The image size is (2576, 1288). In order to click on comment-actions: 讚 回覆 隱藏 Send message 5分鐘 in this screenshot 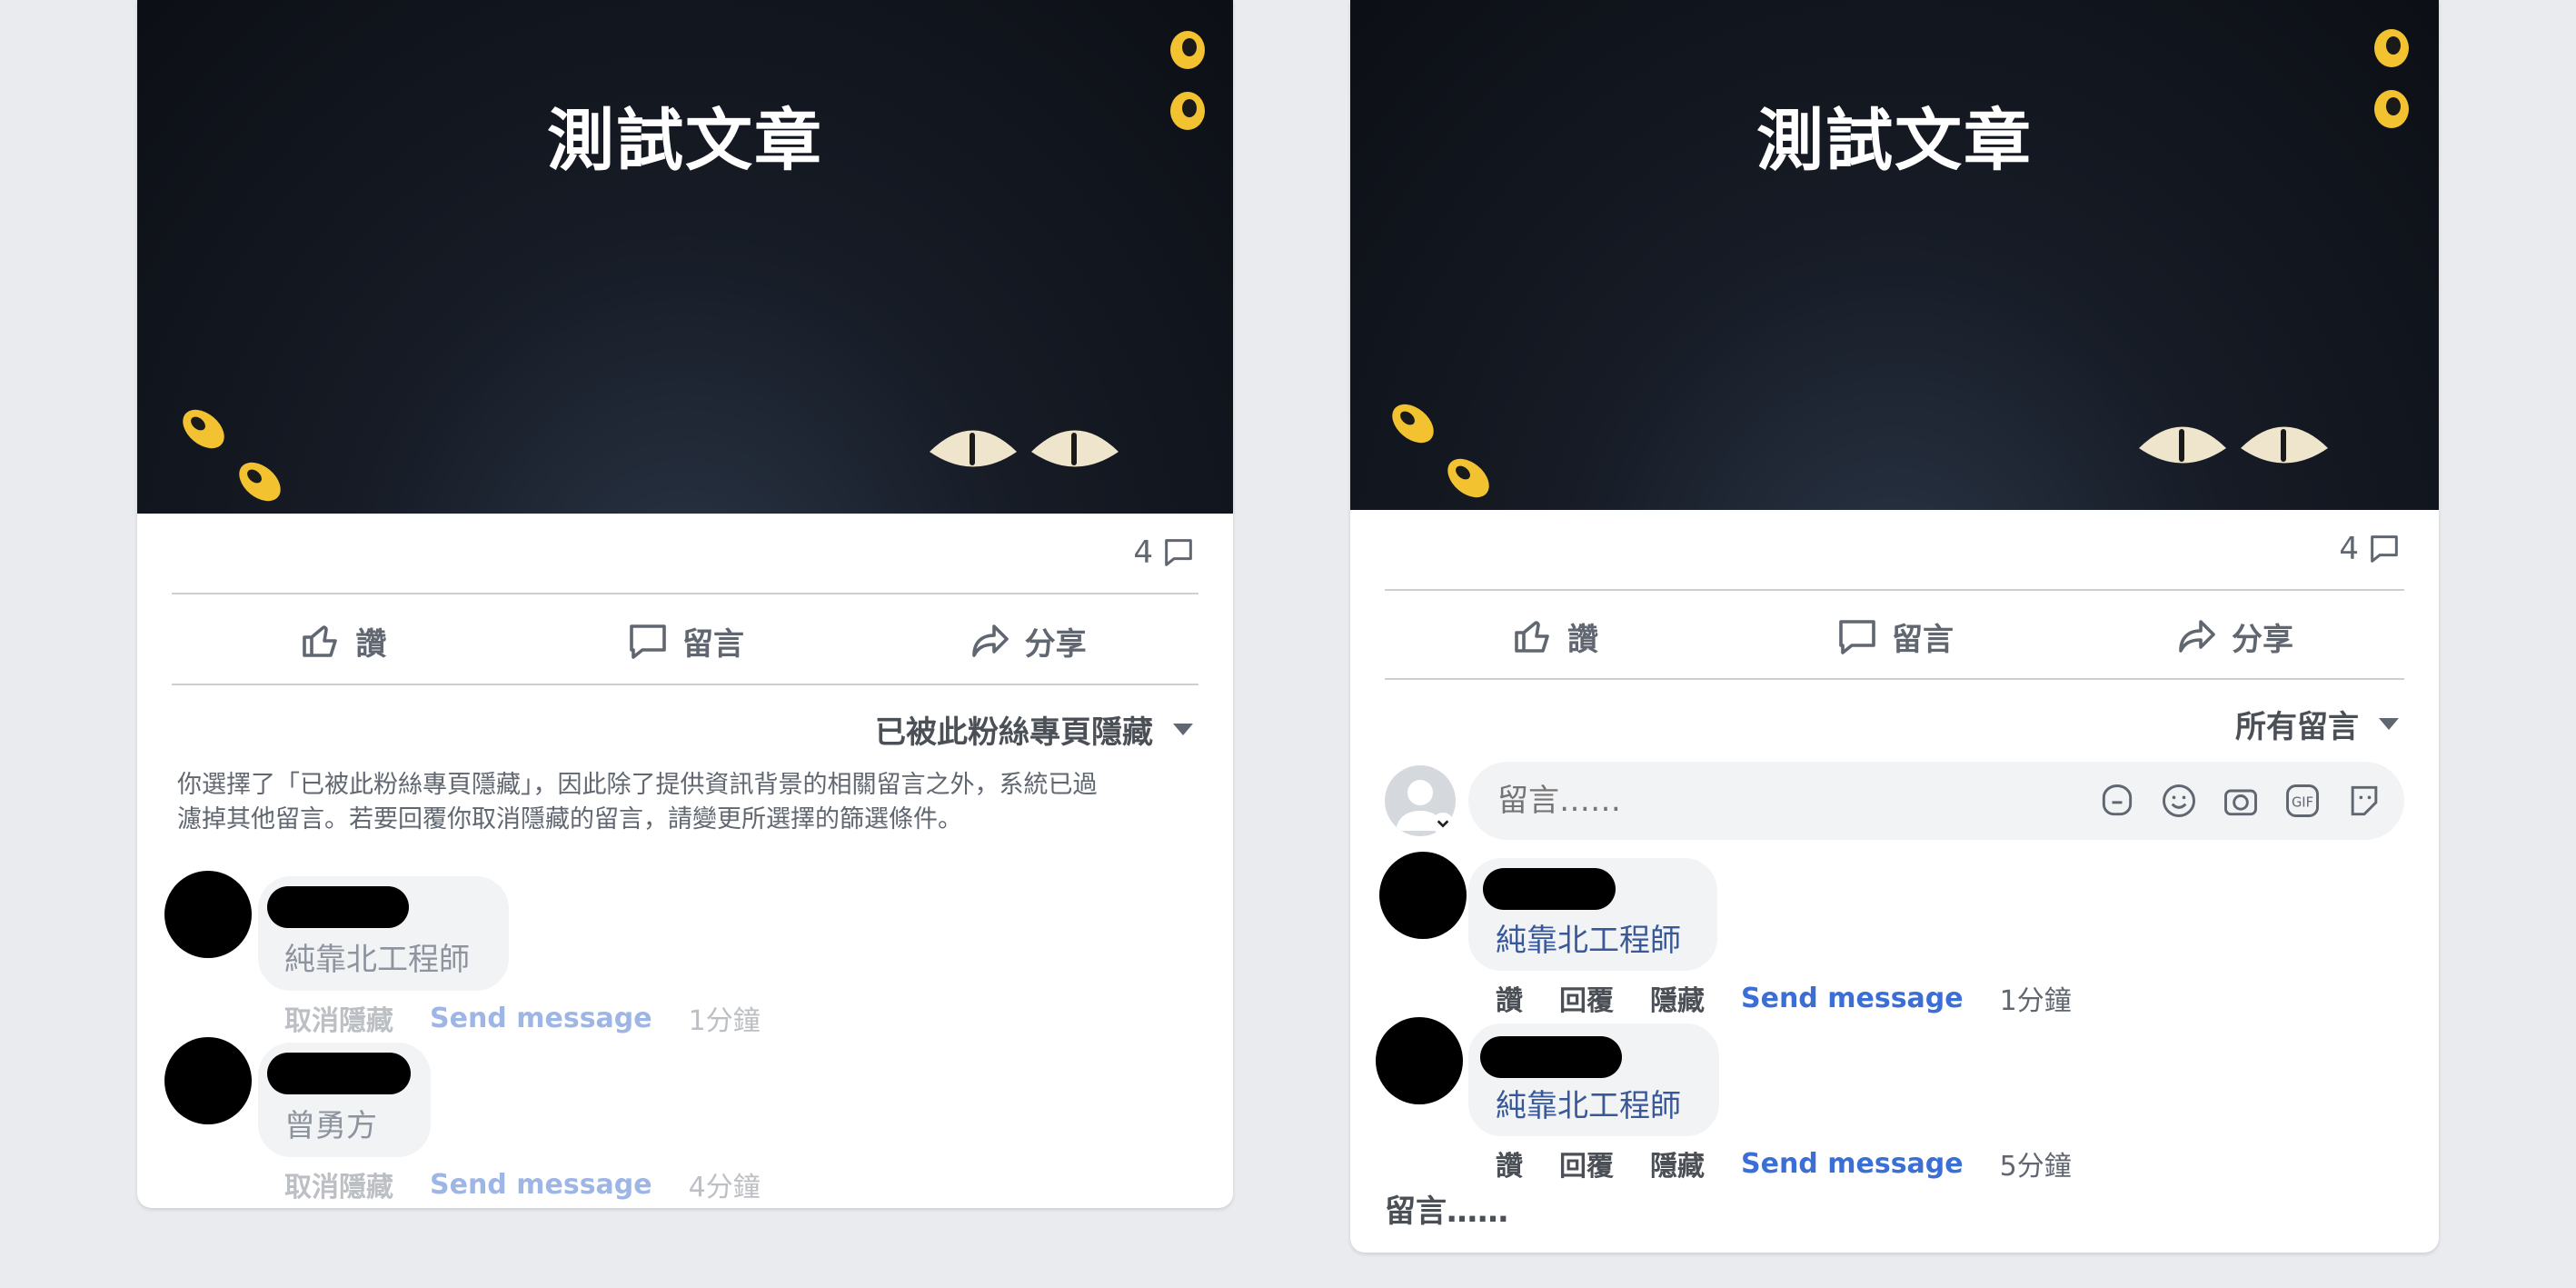, I will do `click(1802, 1163)`.